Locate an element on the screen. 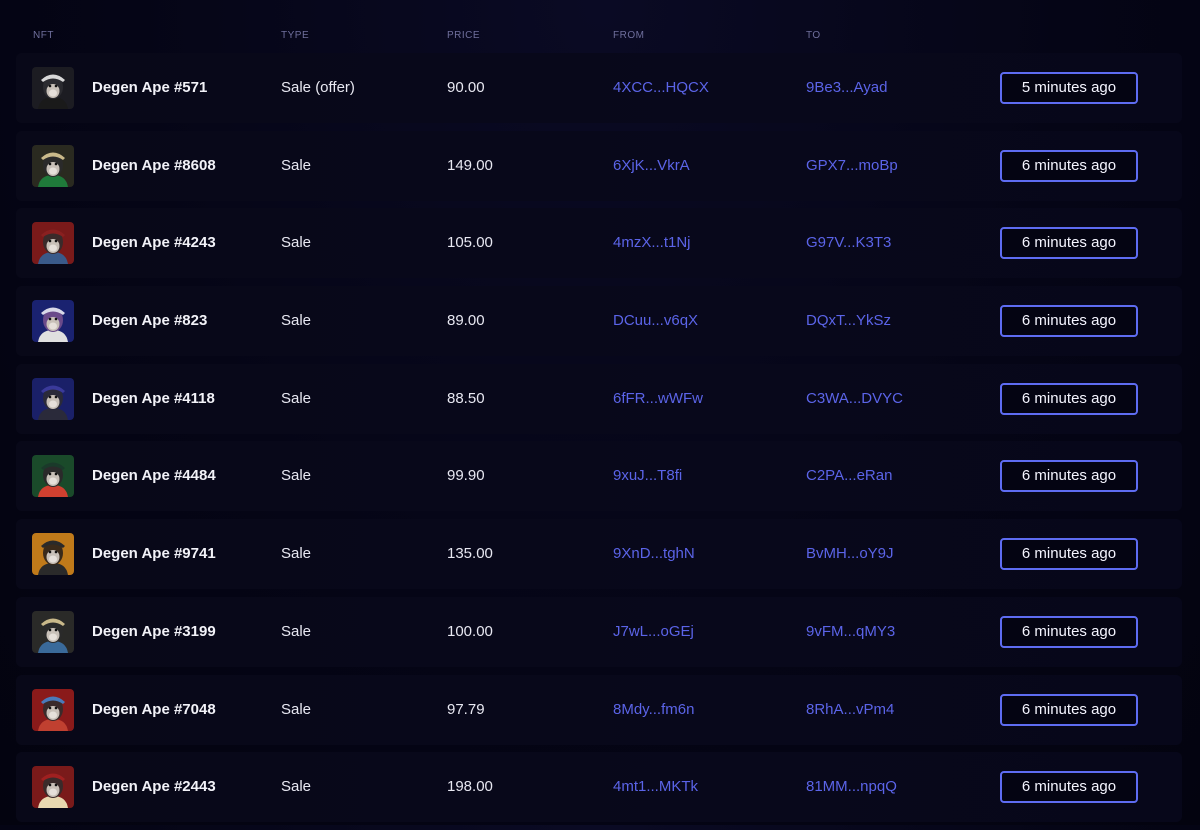 This screenshot has width=1200, height=830. from-address-link: 9XnD...tghN is located at coordinates (654, 554).